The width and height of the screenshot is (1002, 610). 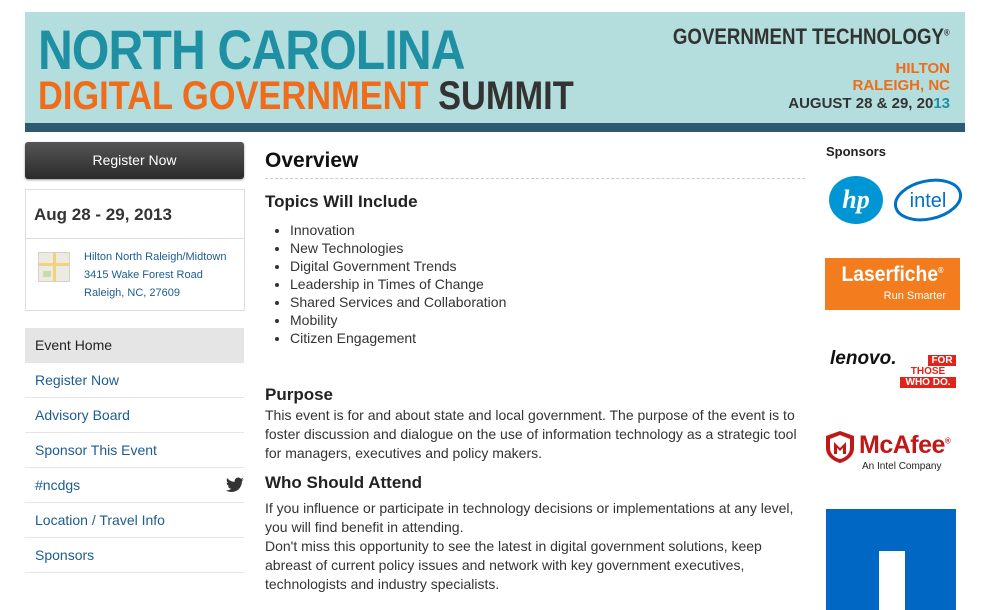 What do you see at coordinates (299, 394) in the screenshot?
I see `purpose-heading: Purpose` at bounding box center [299, 394].